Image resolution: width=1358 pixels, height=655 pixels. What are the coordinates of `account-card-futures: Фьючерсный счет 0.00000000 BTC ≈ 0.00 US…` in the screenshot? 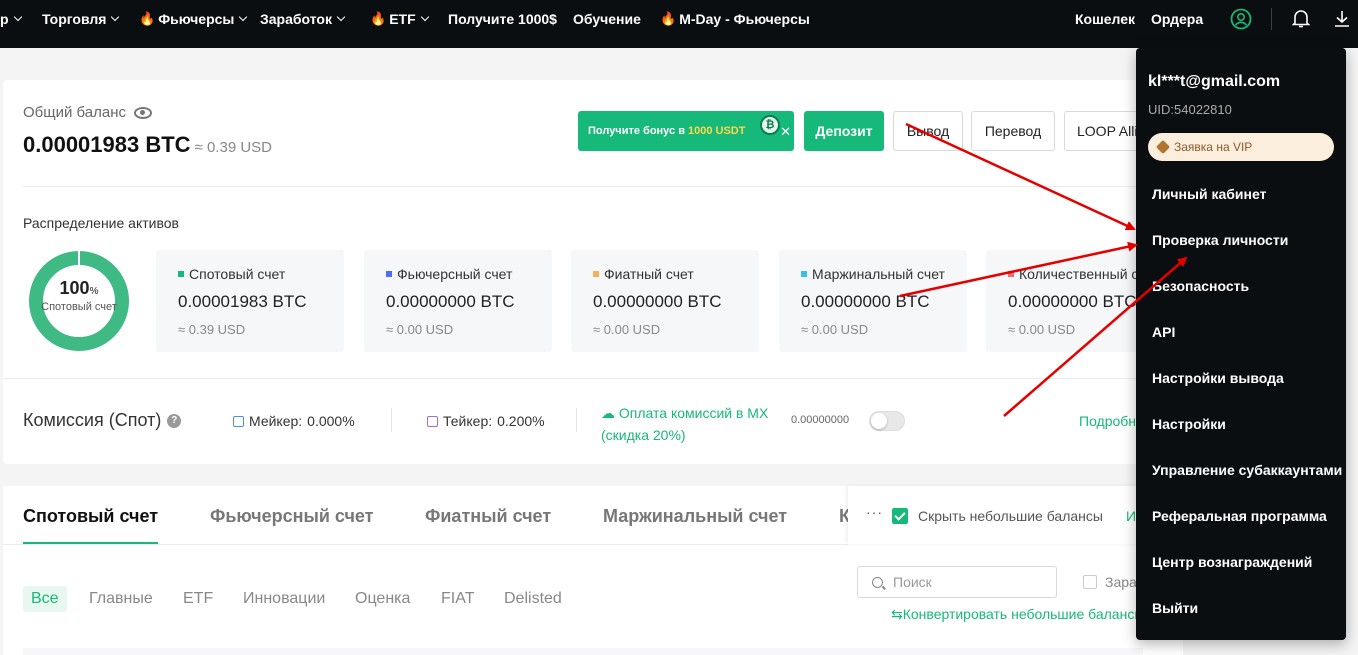 It's located at (458, 301).